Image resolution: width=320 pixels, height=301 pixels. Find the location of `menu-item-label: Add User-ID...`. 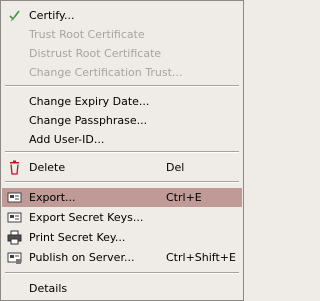

menu-item-label: Add User-ID... is located at coordinates (67, 139).